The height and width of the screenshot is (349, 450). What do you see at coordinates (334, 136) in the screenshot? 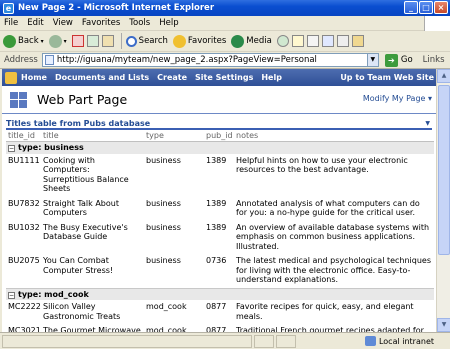
I see `col-notes: notes` at bounding box center [334, 136].